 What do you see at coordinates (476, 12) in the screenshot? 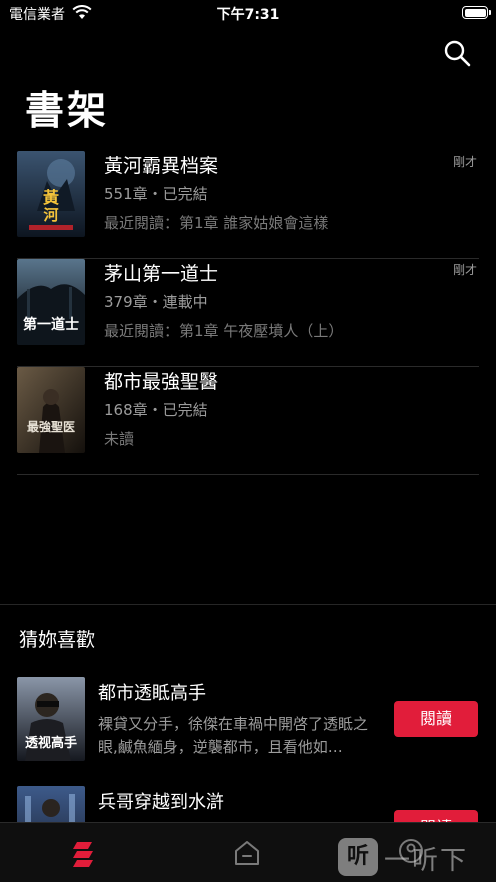
I see `battery-icon` at bounding box center [476, 12].